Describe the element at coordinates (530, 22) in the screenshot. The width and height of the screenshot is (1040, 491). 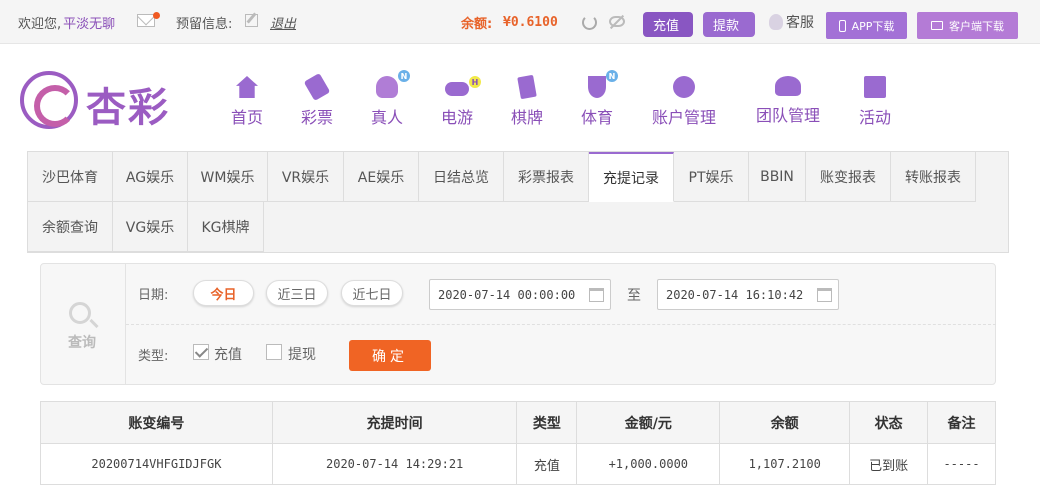
I see `balance-value: ¥0.6100` at that location.